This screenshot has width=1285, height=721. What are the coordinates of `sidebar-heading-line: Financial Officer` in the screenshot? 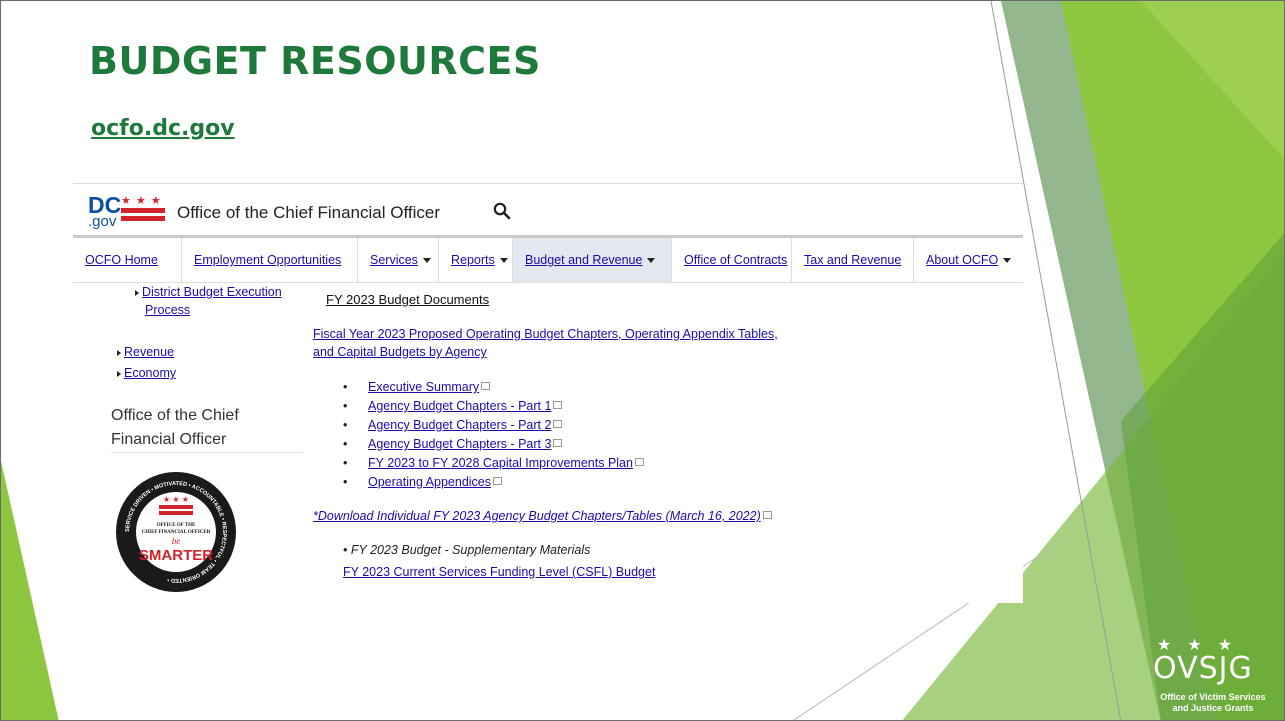 It's located at (169, 439).